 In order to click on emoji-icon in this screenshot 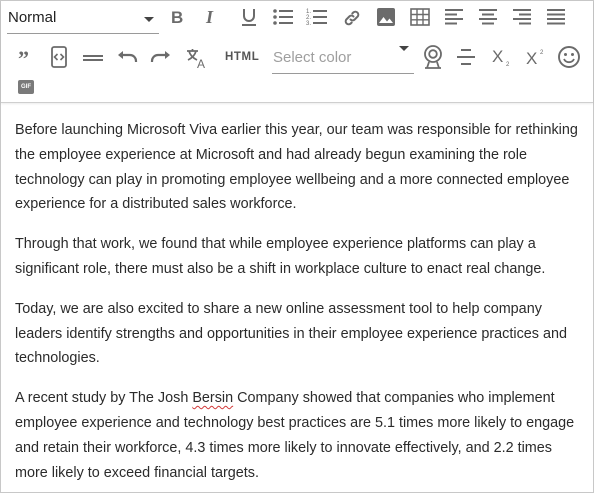, I will do `click(569, 57)`.